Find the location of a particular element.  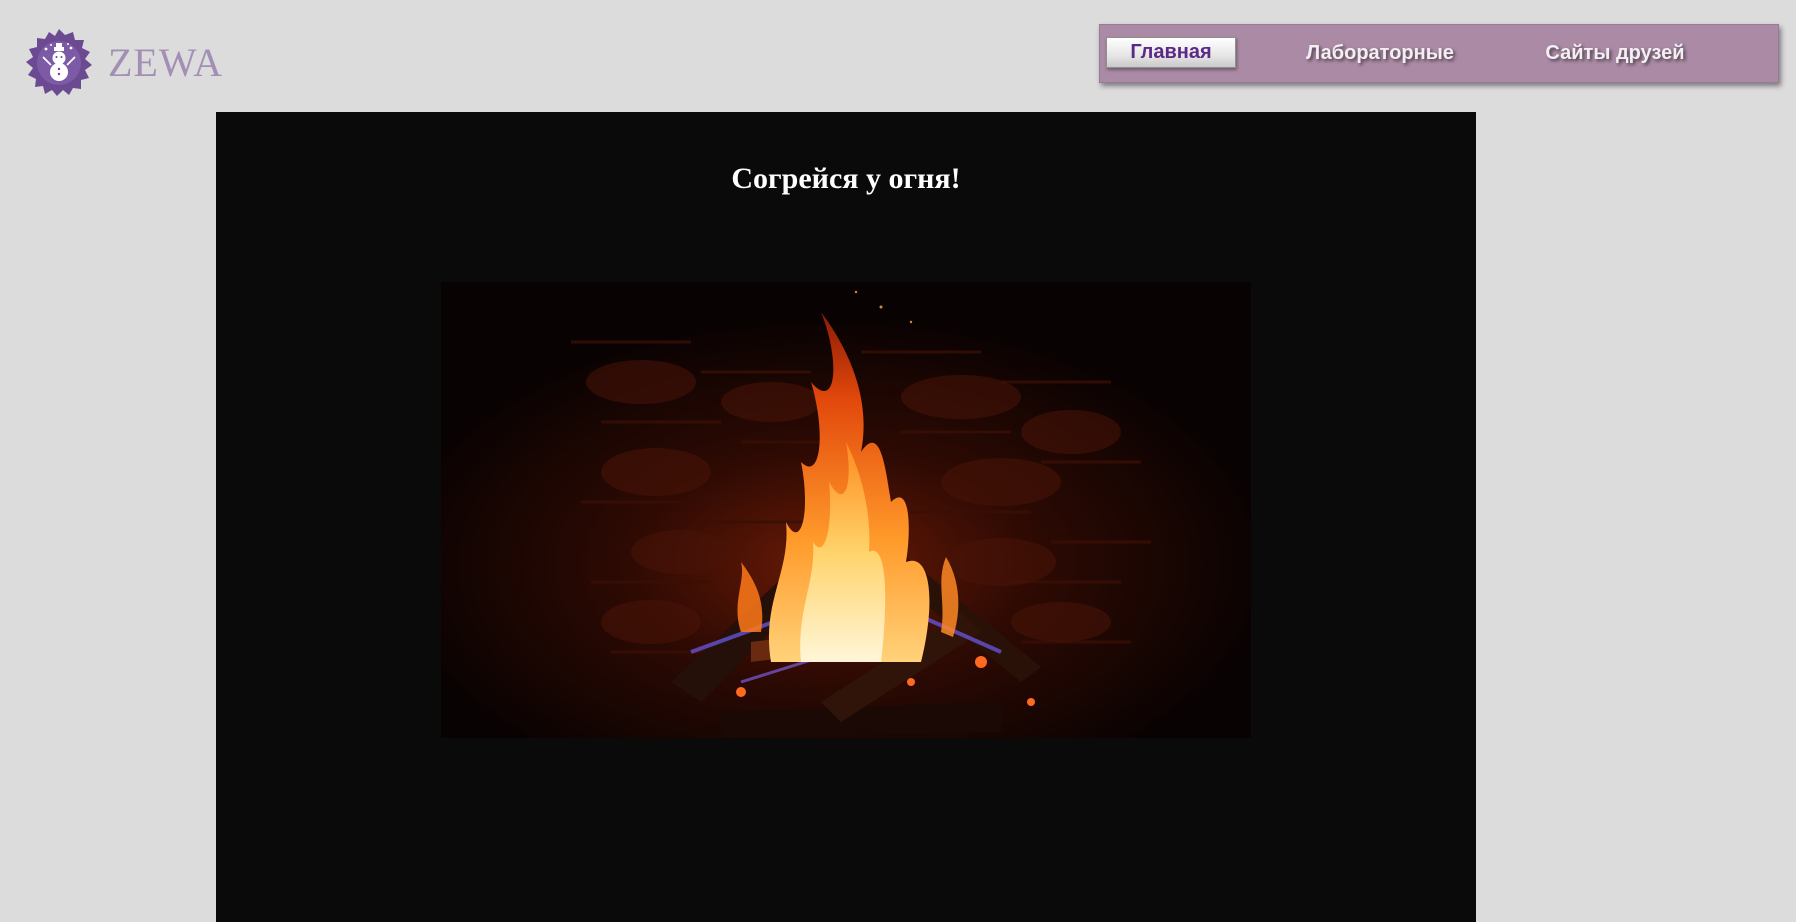

site-logo-link: ZEWA is located at coordinates (123, 63).